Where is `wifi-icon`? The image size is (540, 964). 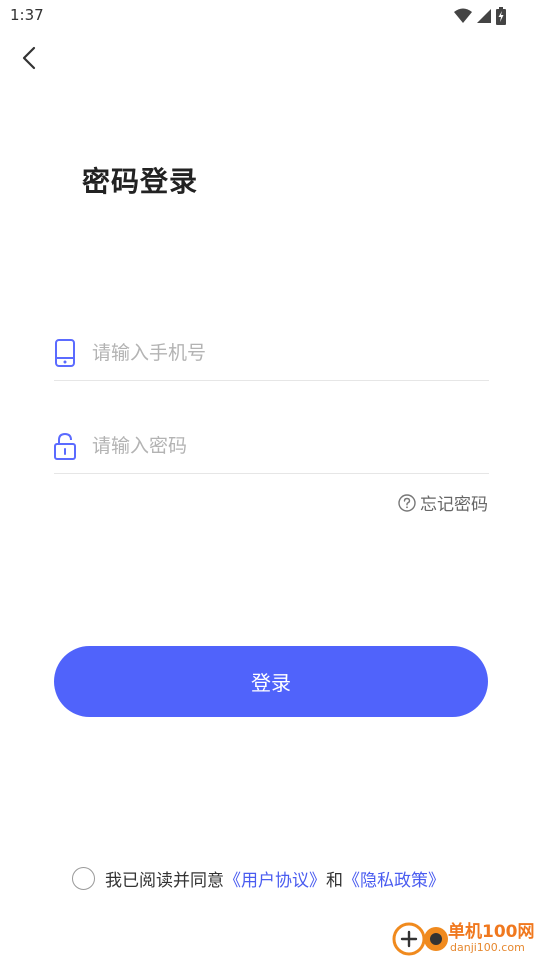
wifi-icon is located at coordinates (463, 15).